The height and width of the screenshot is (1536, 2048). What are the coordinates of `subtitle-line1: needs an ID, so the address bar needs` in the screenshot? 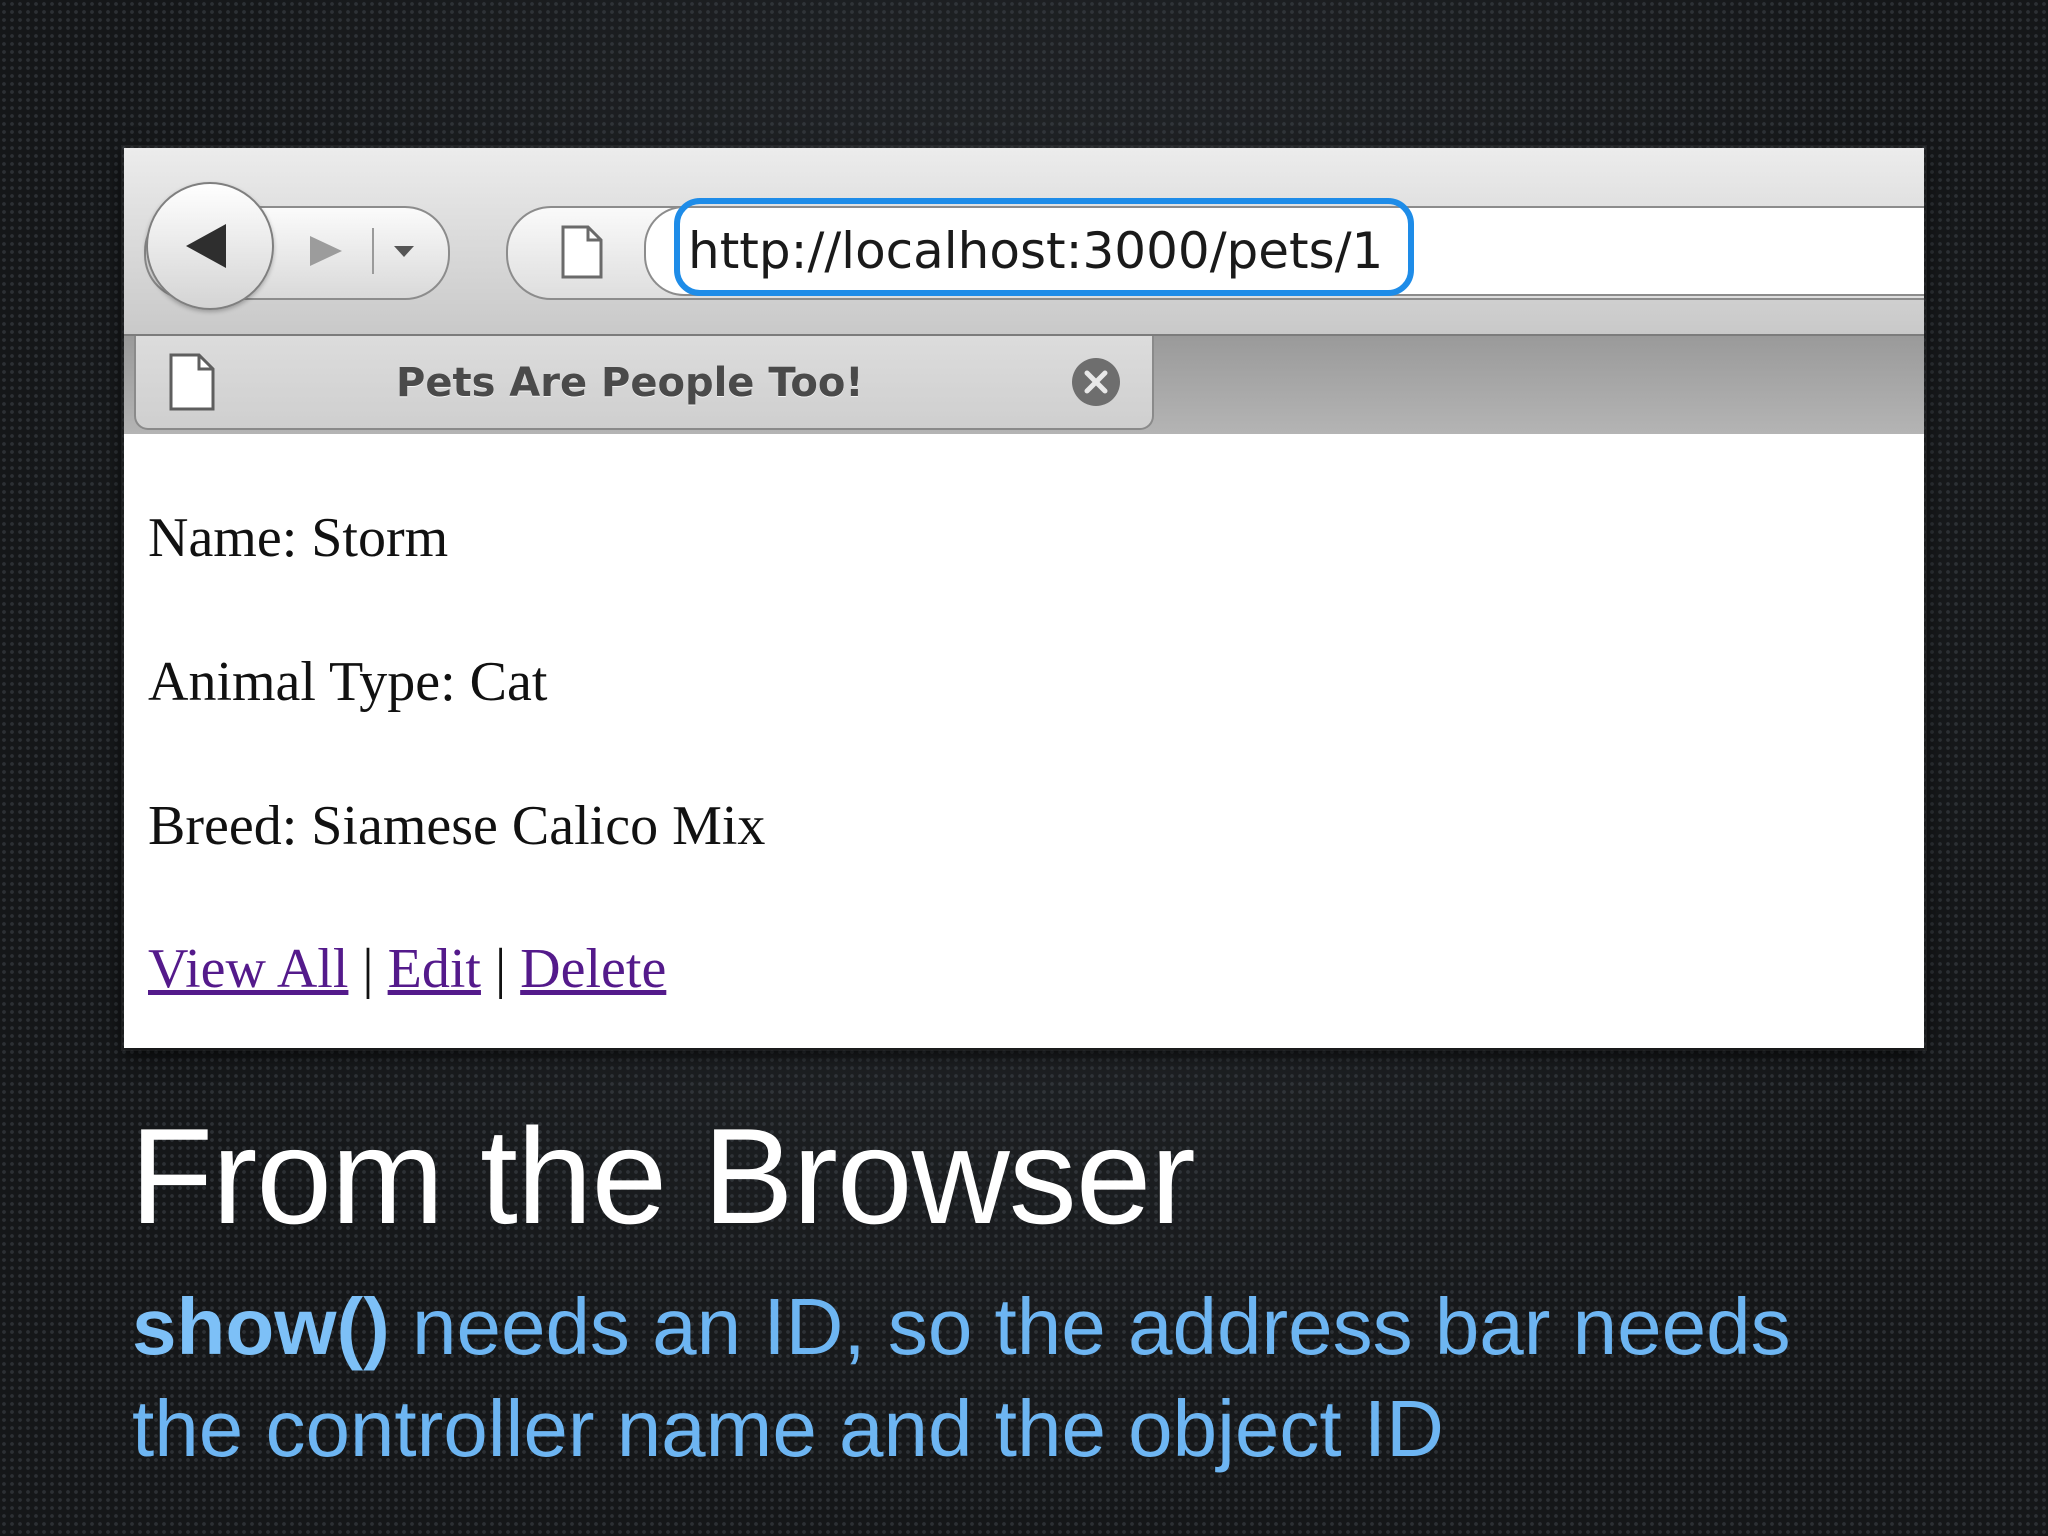 It's located at (1090, 1326).